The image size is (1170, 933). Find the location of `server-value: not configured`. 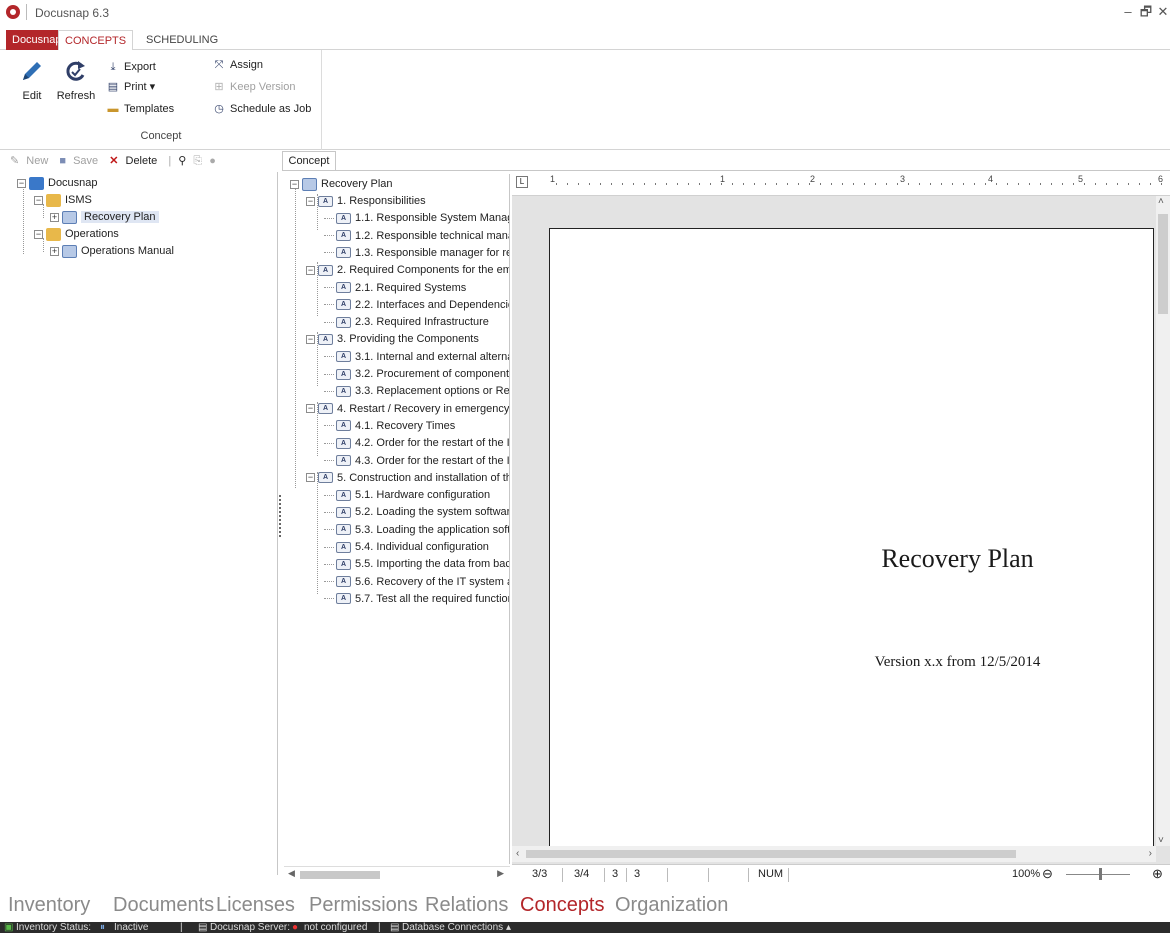

server-value: not configured is located at coordinates (335, 927).